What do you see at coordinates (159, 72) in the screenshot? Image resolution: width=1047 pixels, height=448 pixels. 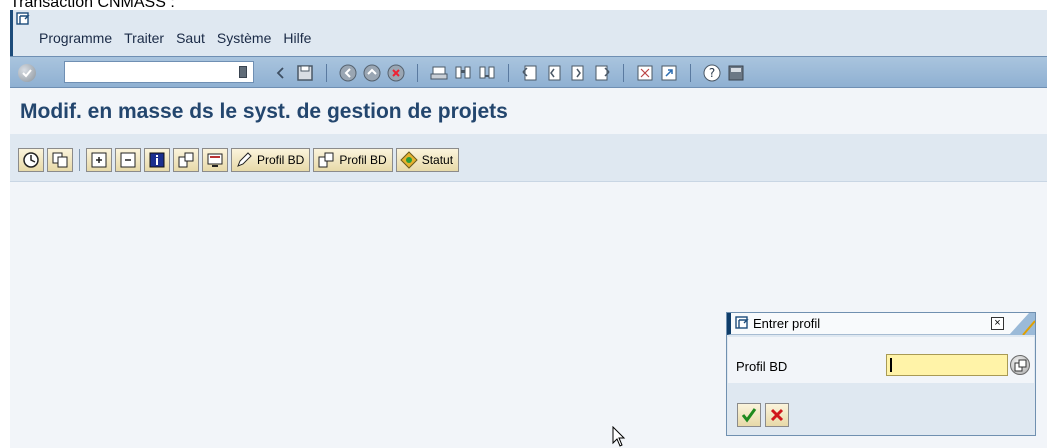 I see `command-field` at bounding box center [159, 72].